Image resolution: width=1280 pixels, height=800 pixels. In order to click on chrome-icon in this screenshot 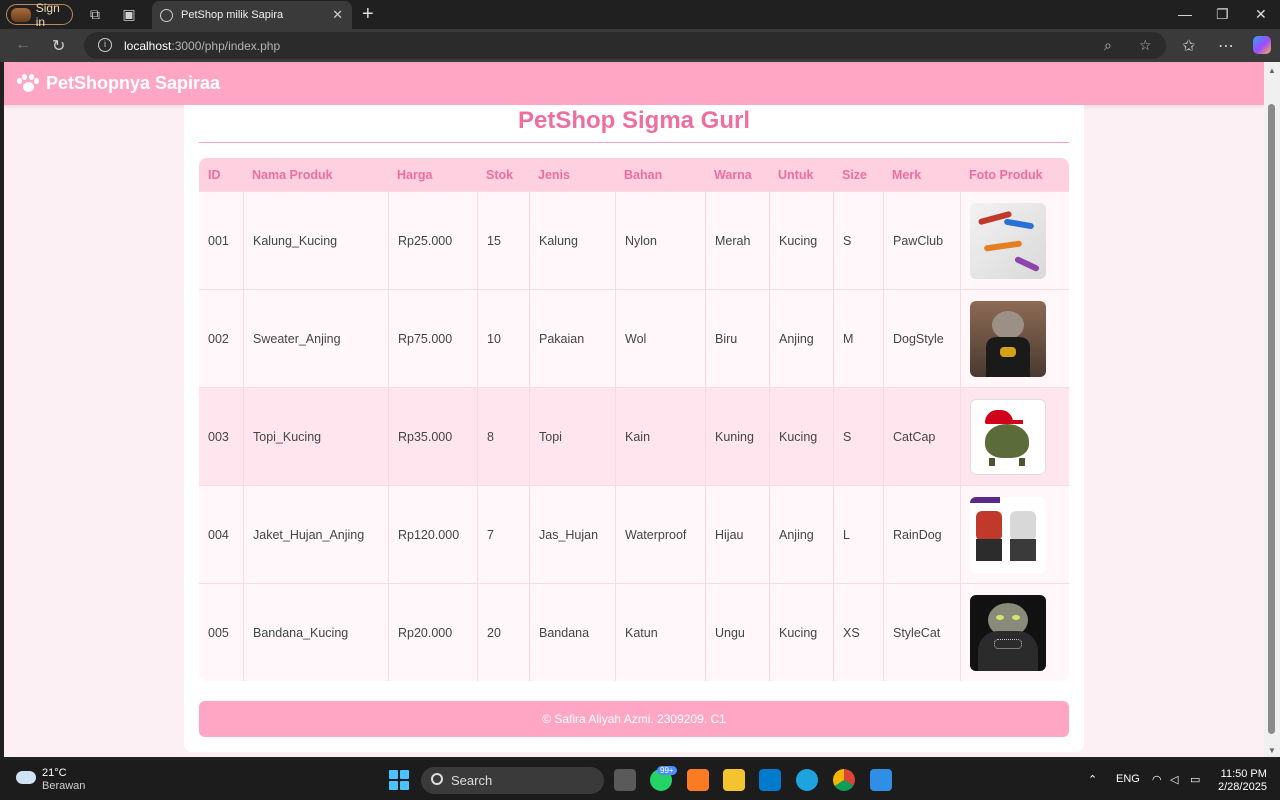, I will do `click(844, 780)`.